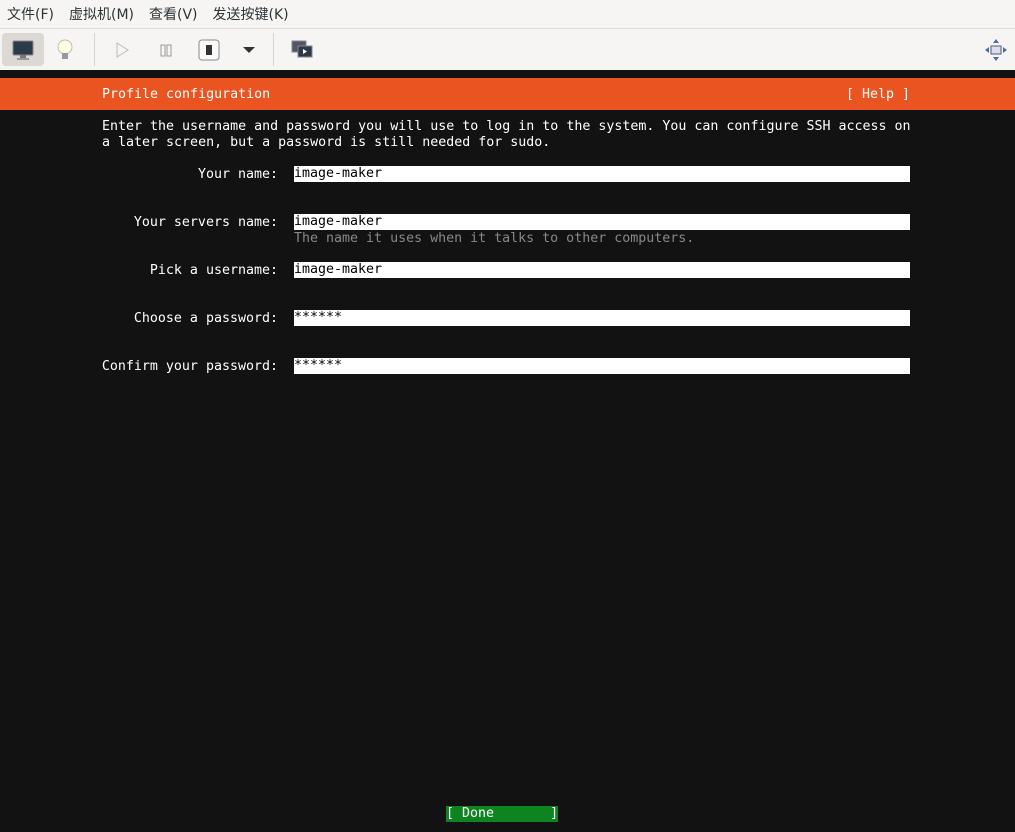  I want to click on shutdown-menu-button, so click(249, 49).